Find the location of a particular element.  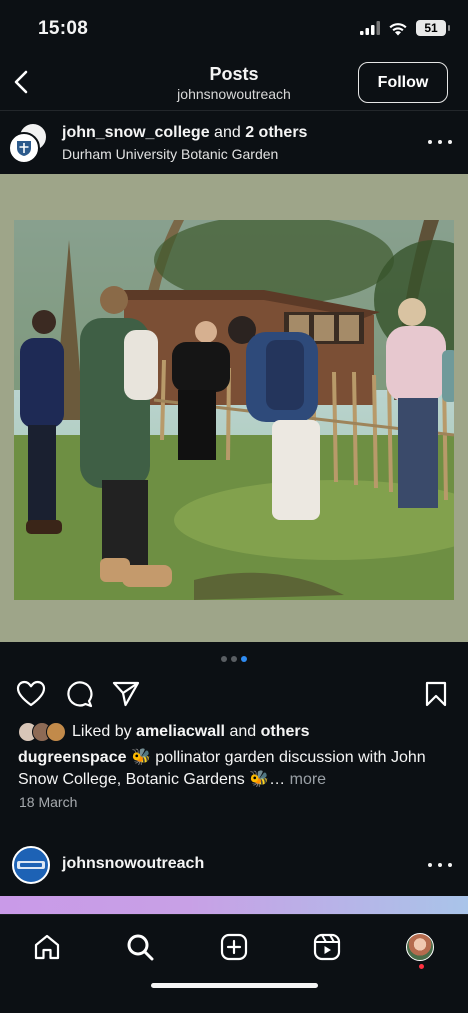

status-icons: 51 is located at coordinates (405, 28).